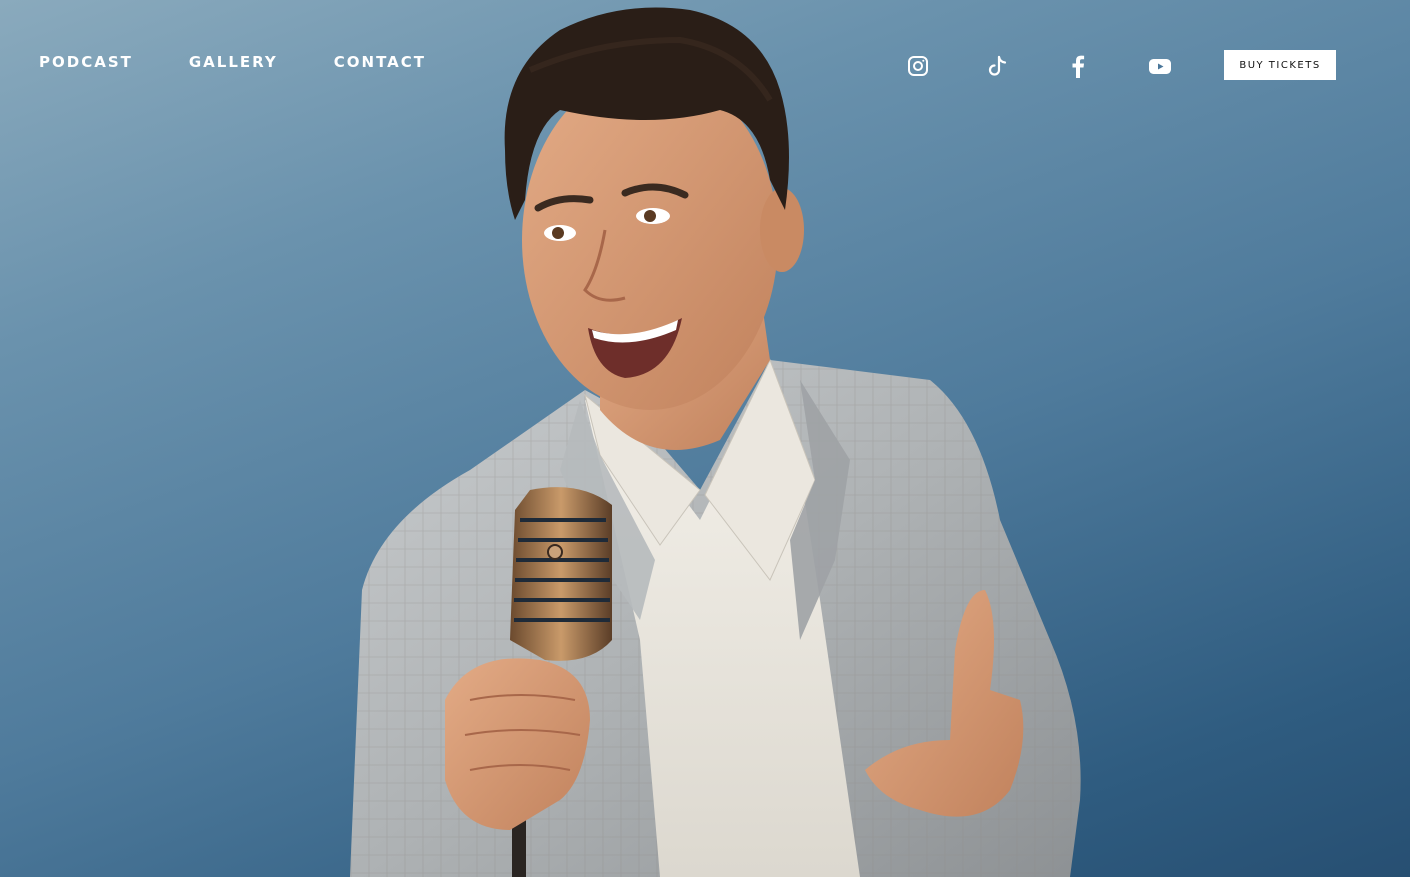 The height and width of the screenshot is (877, 1410). What do you see at coordinates (86, 62) in the screenshot?
I see `nav-item-podcast: PODCAST` at bounding box center [86, 62].